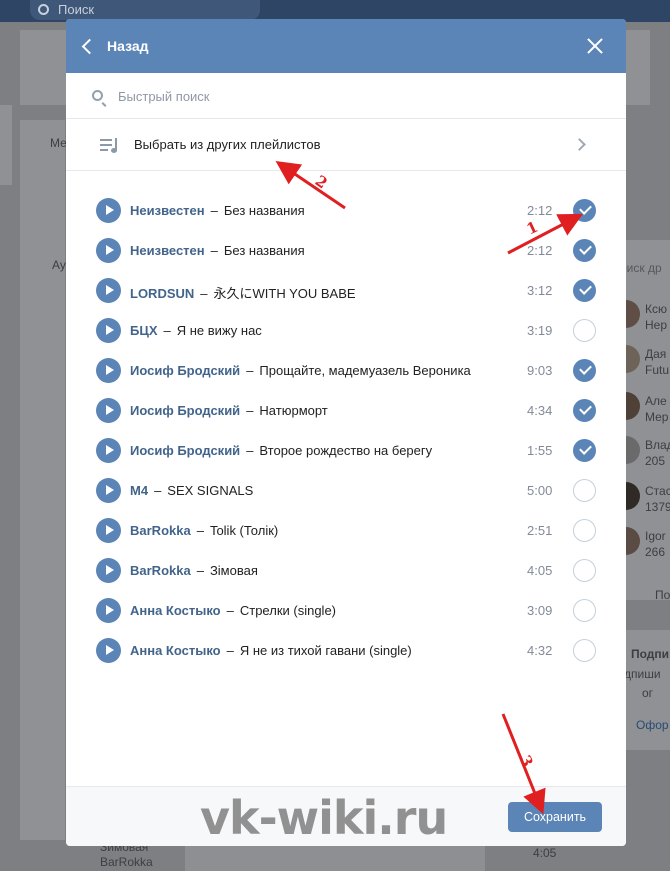 This screenshot has height=871, width=670. I want to click on quick-search-input, so click(348, 96).